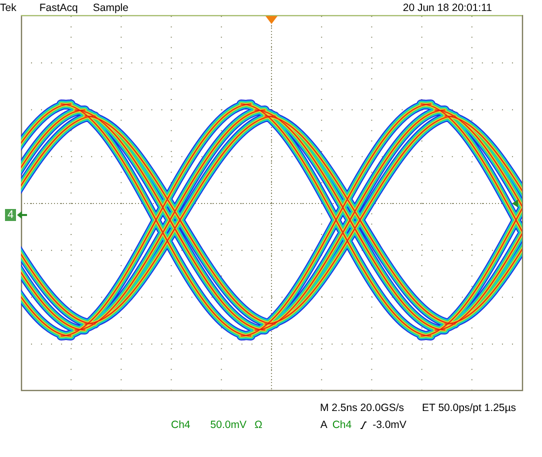 This screenshot has width=542, height=457. What do you see at coordinates (110, 8) in the screenshot?
I see `acquisition-label: Sample` at bounding box center [110, 8].